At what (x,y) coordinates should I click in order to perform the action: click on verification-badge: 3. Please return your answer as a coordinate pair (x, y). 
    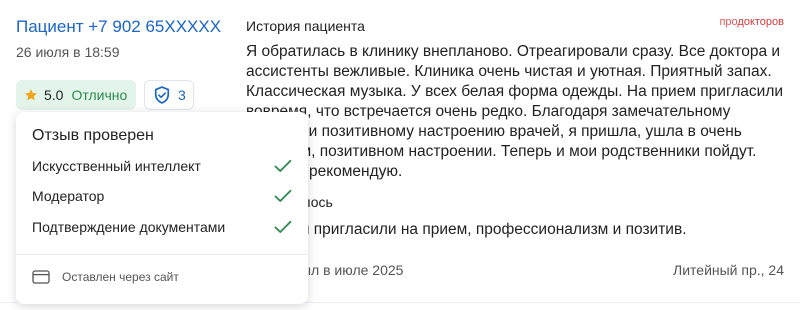
    Looking at the image, I should click on (169, 95).